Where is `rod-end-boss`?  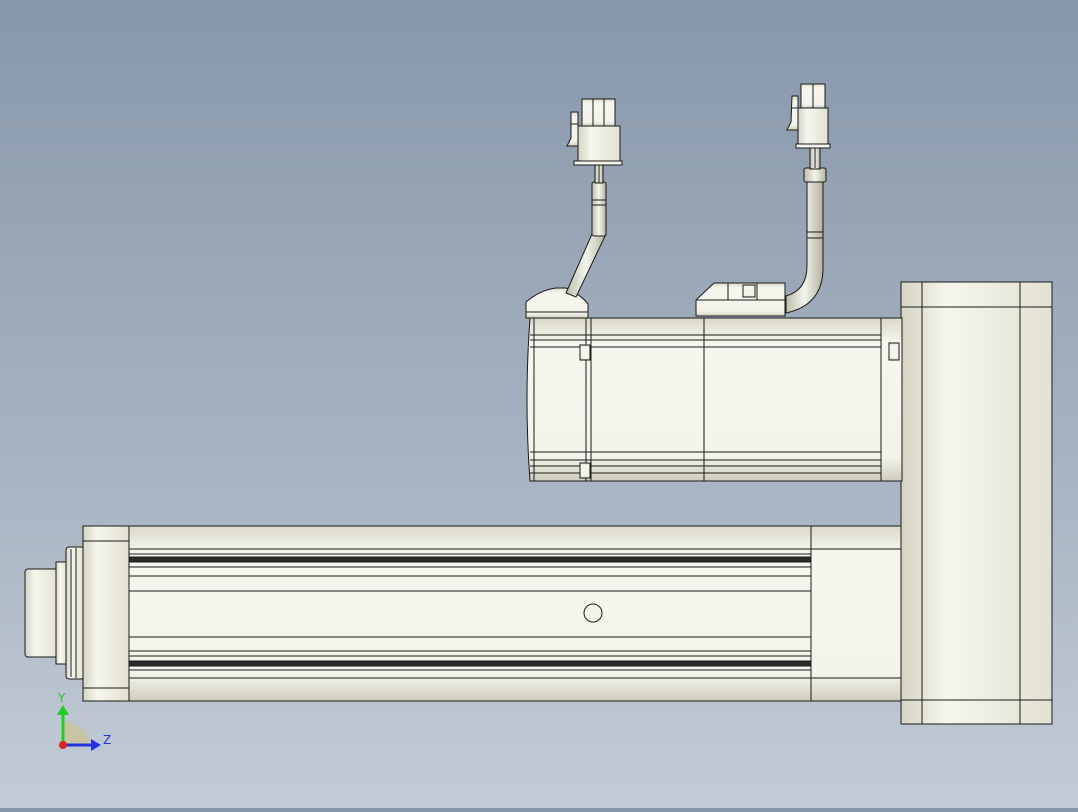
rod-end-boss is located at coordinates (41, 613).